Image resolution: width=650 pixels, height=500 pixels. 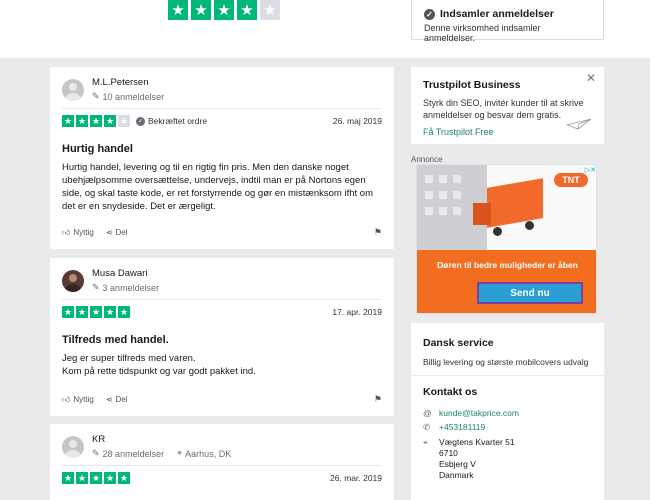 I want to click on collect-title: Indsamler anmeldelser, so click(x=497, y=14).